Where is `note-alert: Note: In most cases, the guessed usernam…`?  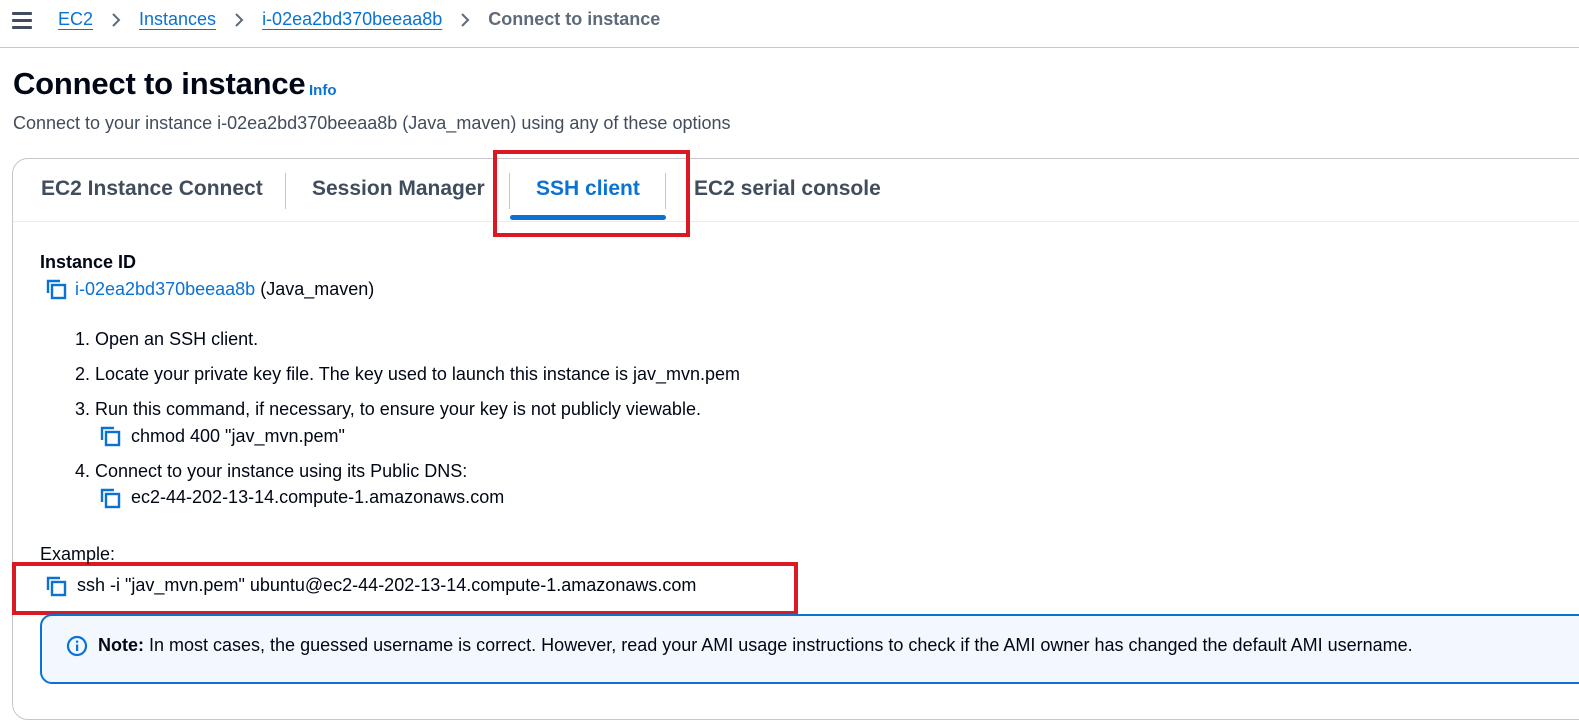
note-alert: Note: In most cases, the guessed usernam… is located at coordinates (809, 649).